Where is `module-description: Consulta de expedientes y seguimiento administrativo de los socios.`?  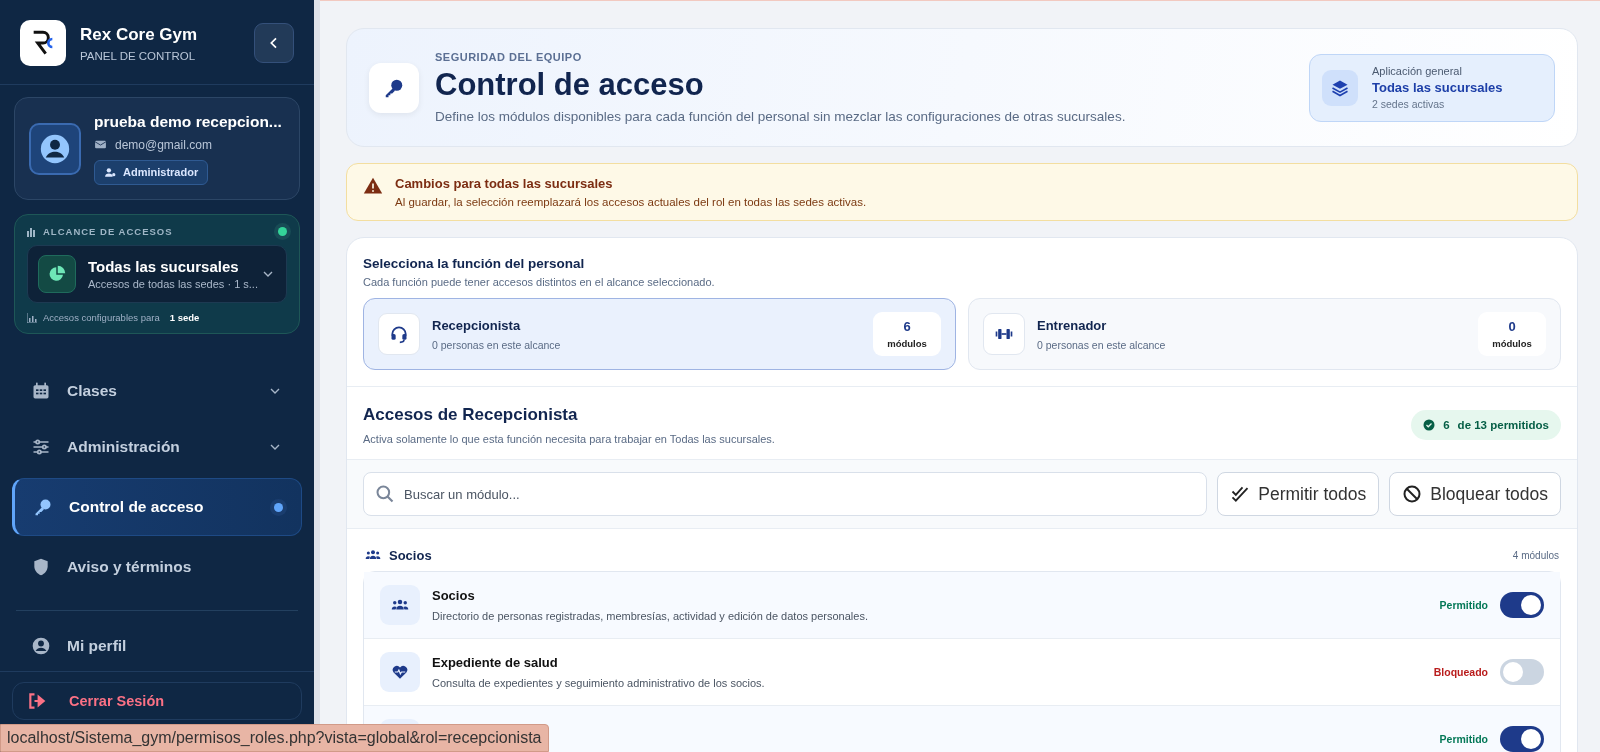 module-description: Consulta de expedientes y seguimiento administrativo de los socios. is located at coordinates (598, 683).